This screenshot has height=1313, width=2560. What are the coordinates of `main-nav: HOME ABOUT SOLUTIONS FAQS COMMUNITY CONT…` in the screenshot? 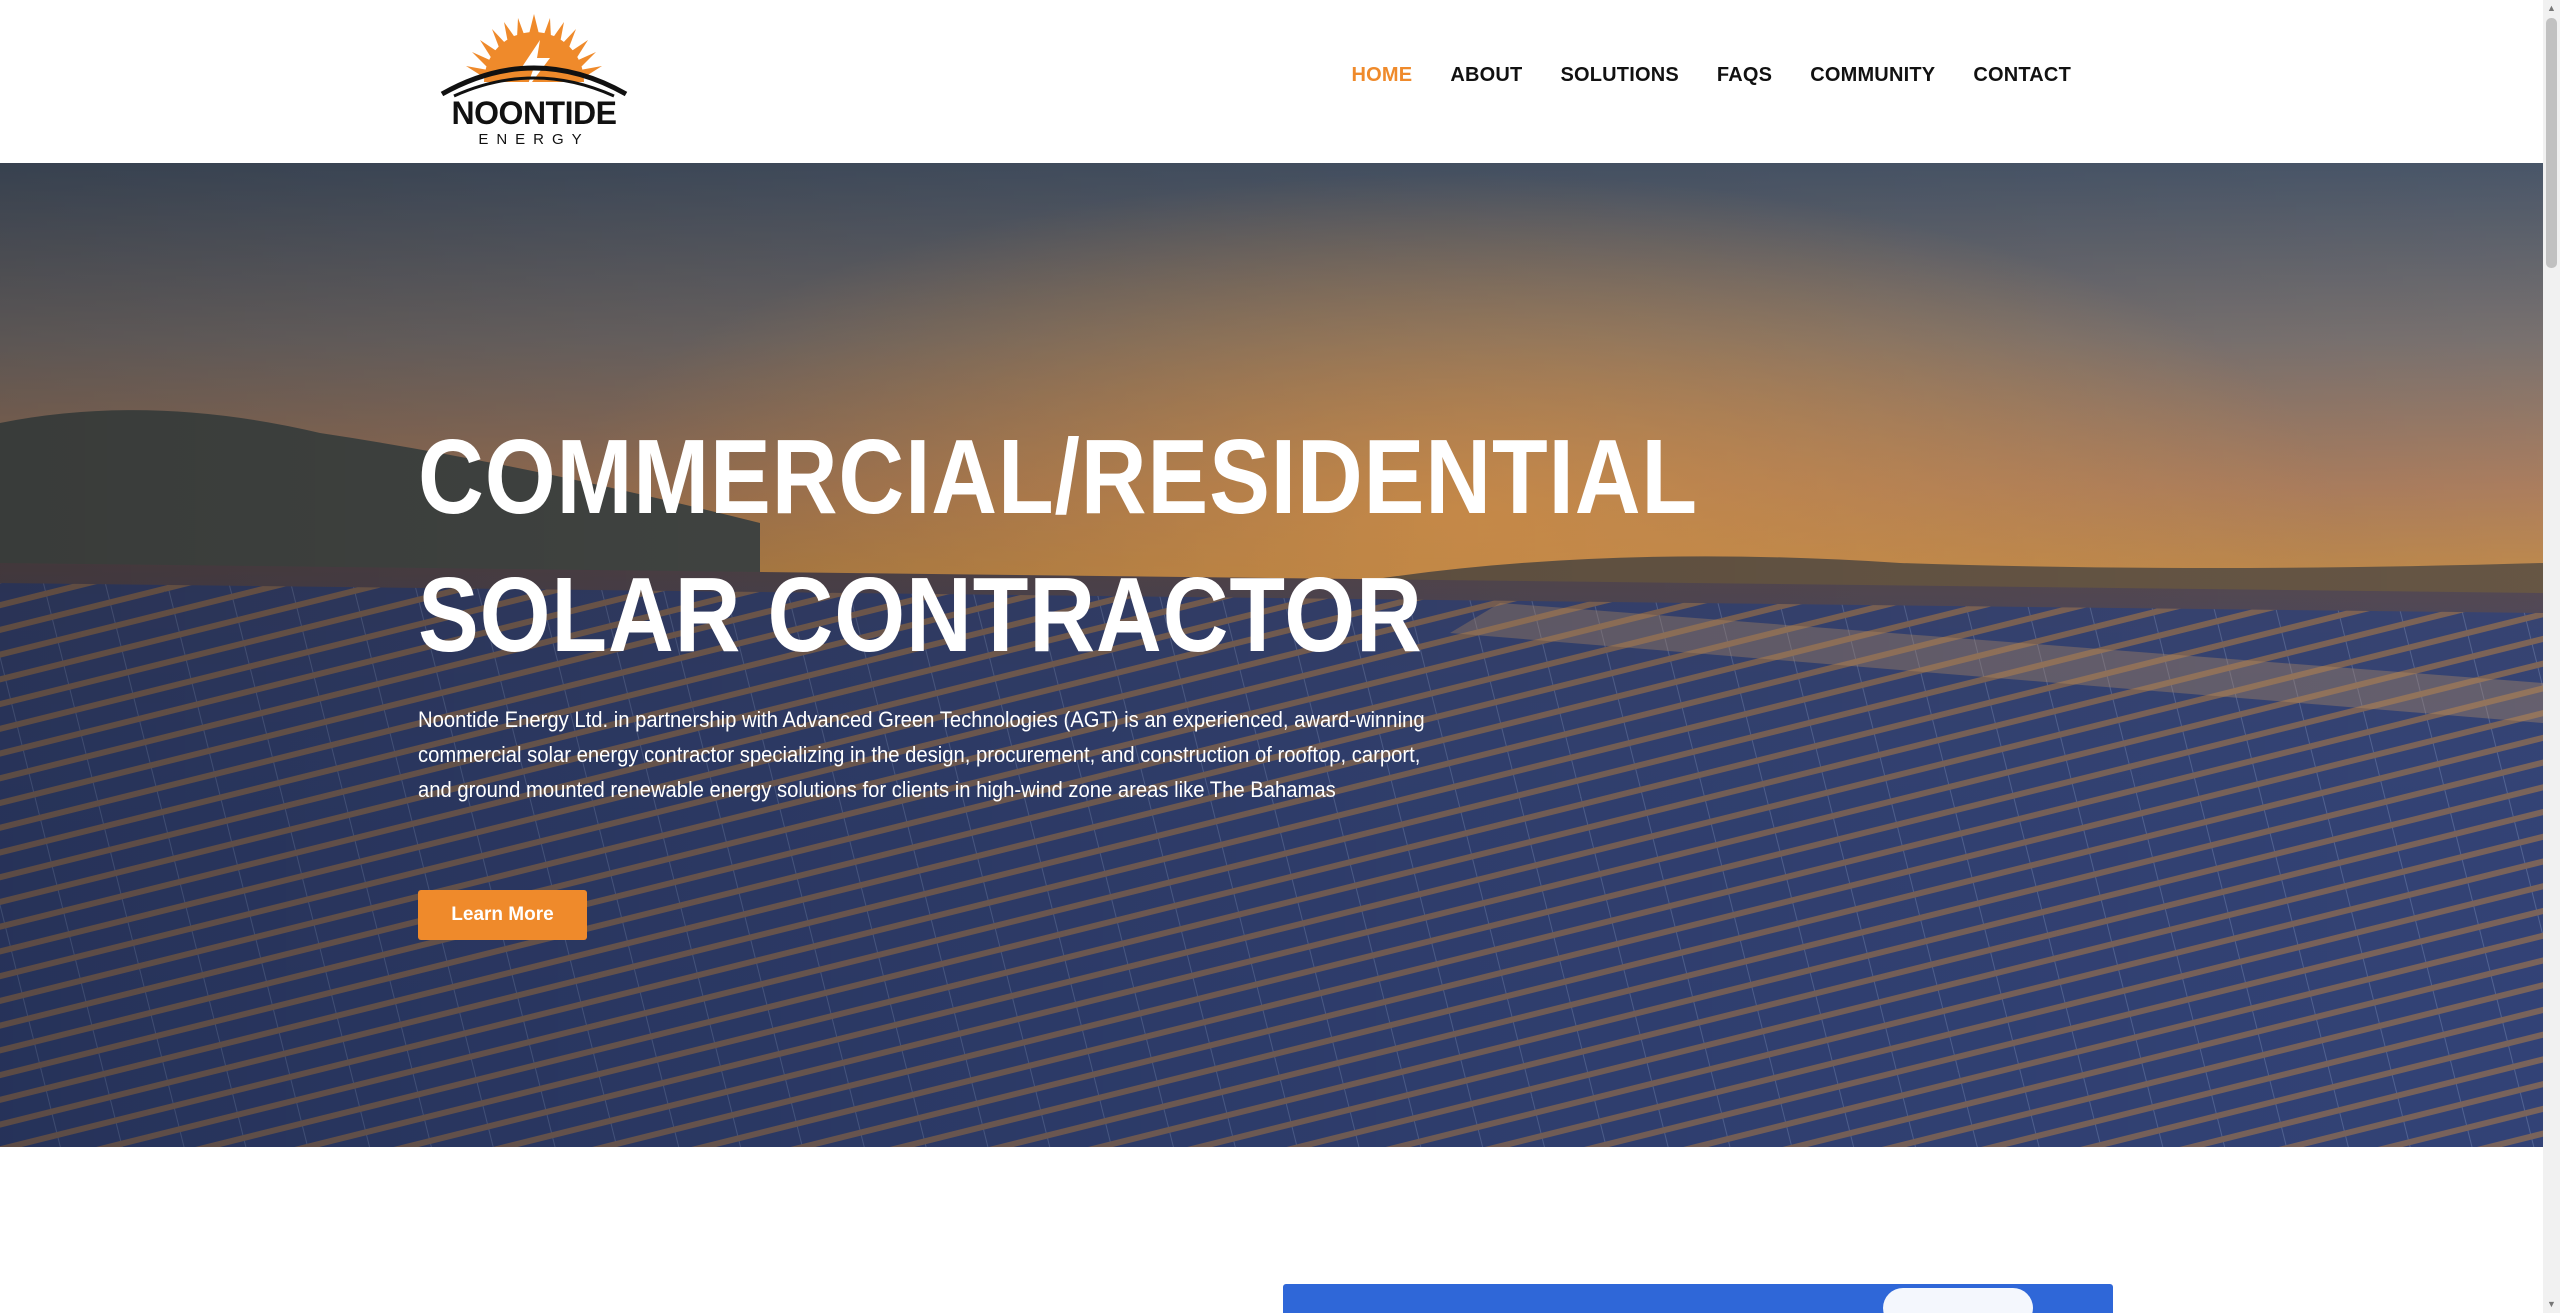 It's located at (1692, 75).